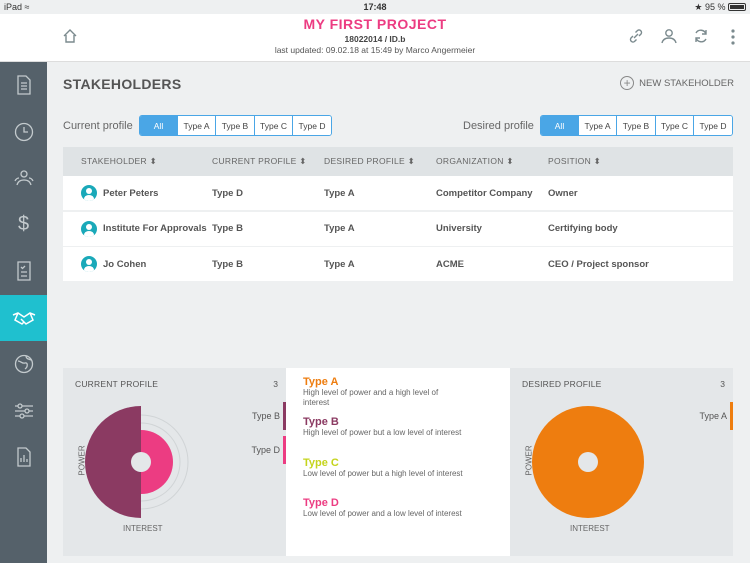 Image resolution: width=750 pixels, height=563 pixels. I want to click on legend-type-a: Type A, so click(716, 416).